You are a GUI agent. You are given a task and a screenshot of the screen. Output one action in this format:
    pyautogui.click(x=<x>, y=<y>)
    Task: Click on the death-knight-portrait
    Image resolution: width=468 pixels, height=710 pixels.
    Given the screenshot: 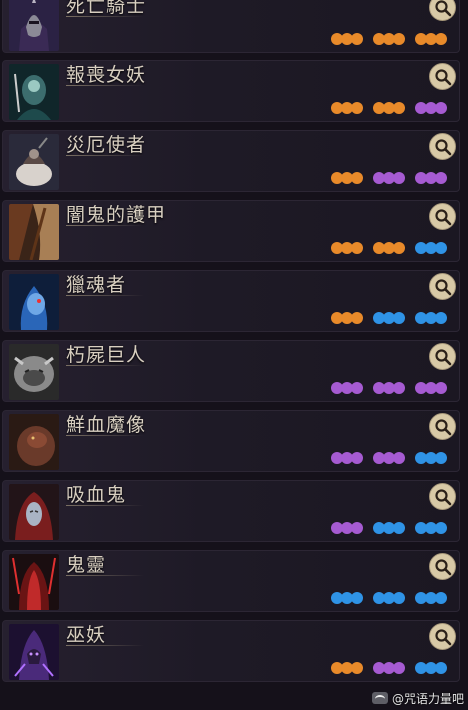 What is the action you would take?
    pyautogui.click(x=34, y=25)
    